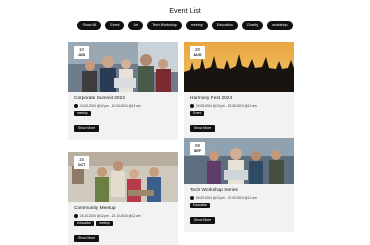 The height and width of the screenshot is (245, 370). I want to click on date-badge: 15 OCT, so click(81, 162).